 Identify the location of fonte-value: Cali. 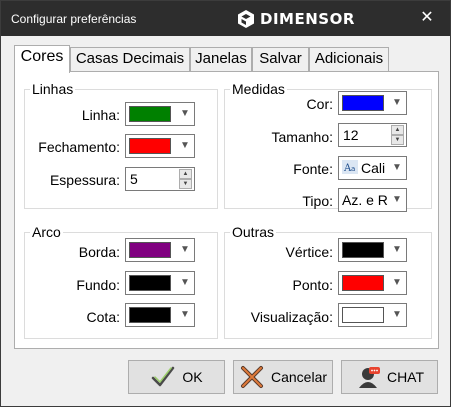
(373, 168).